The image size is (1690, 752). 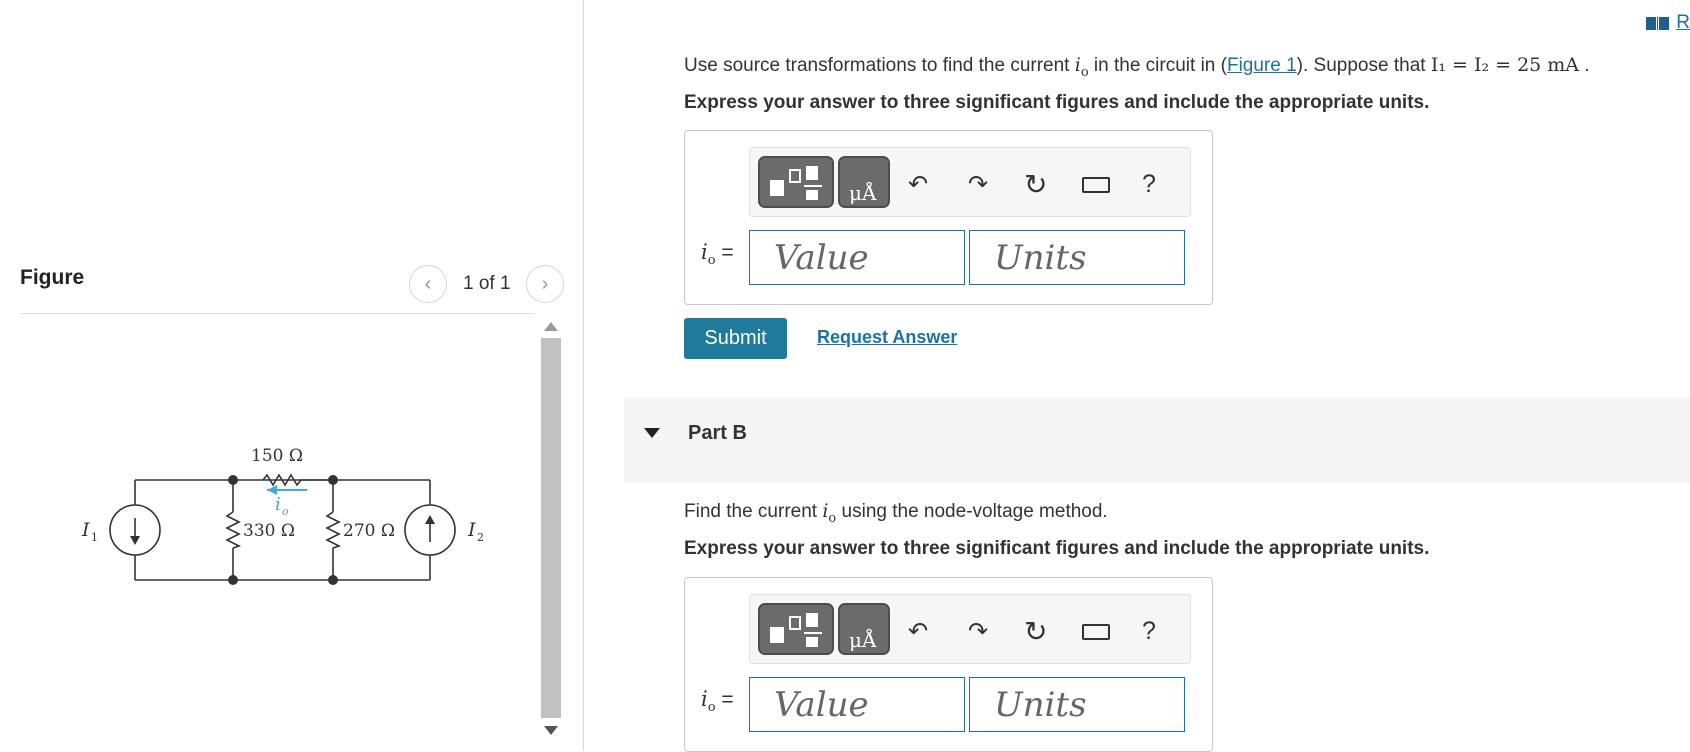 I want to click on caret-down-icon, so click(x=652, y=433).